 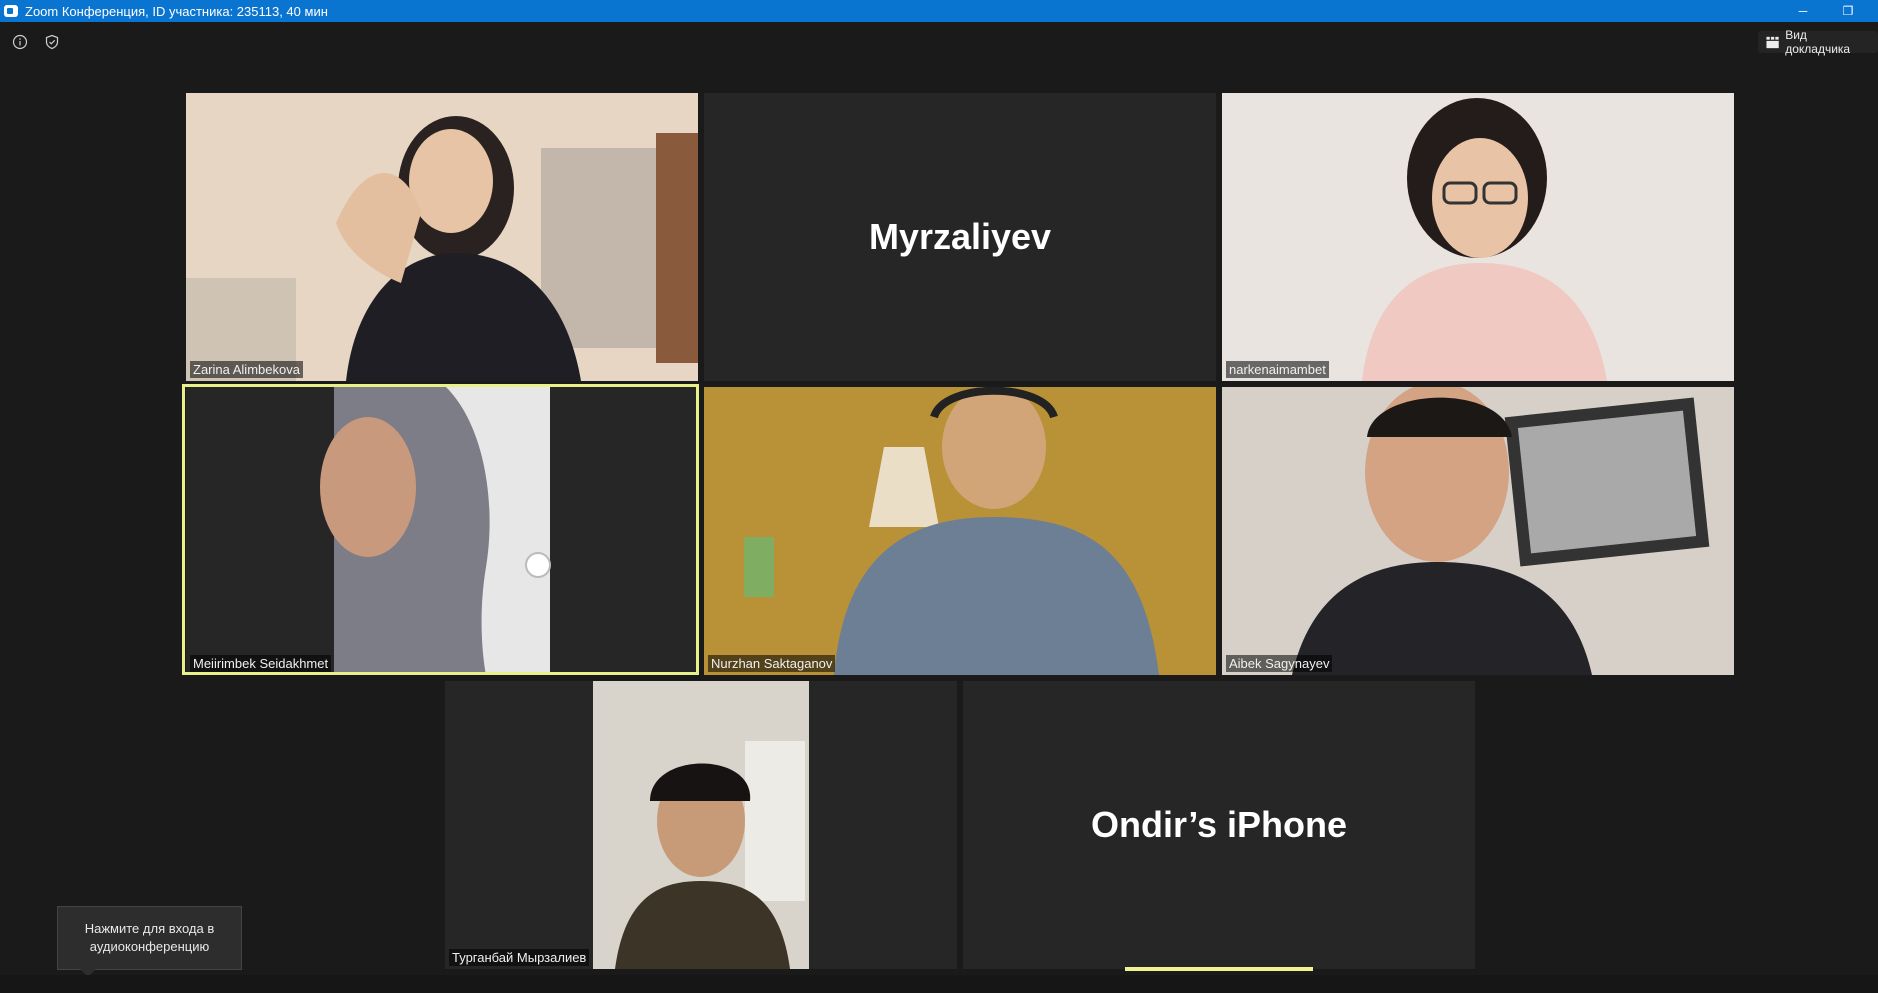 What do you see at coordinates (149, 928) in the screenshot?
I see `tooltip-line-1: Нажмите для входа в` at bounding box center [149, 928].